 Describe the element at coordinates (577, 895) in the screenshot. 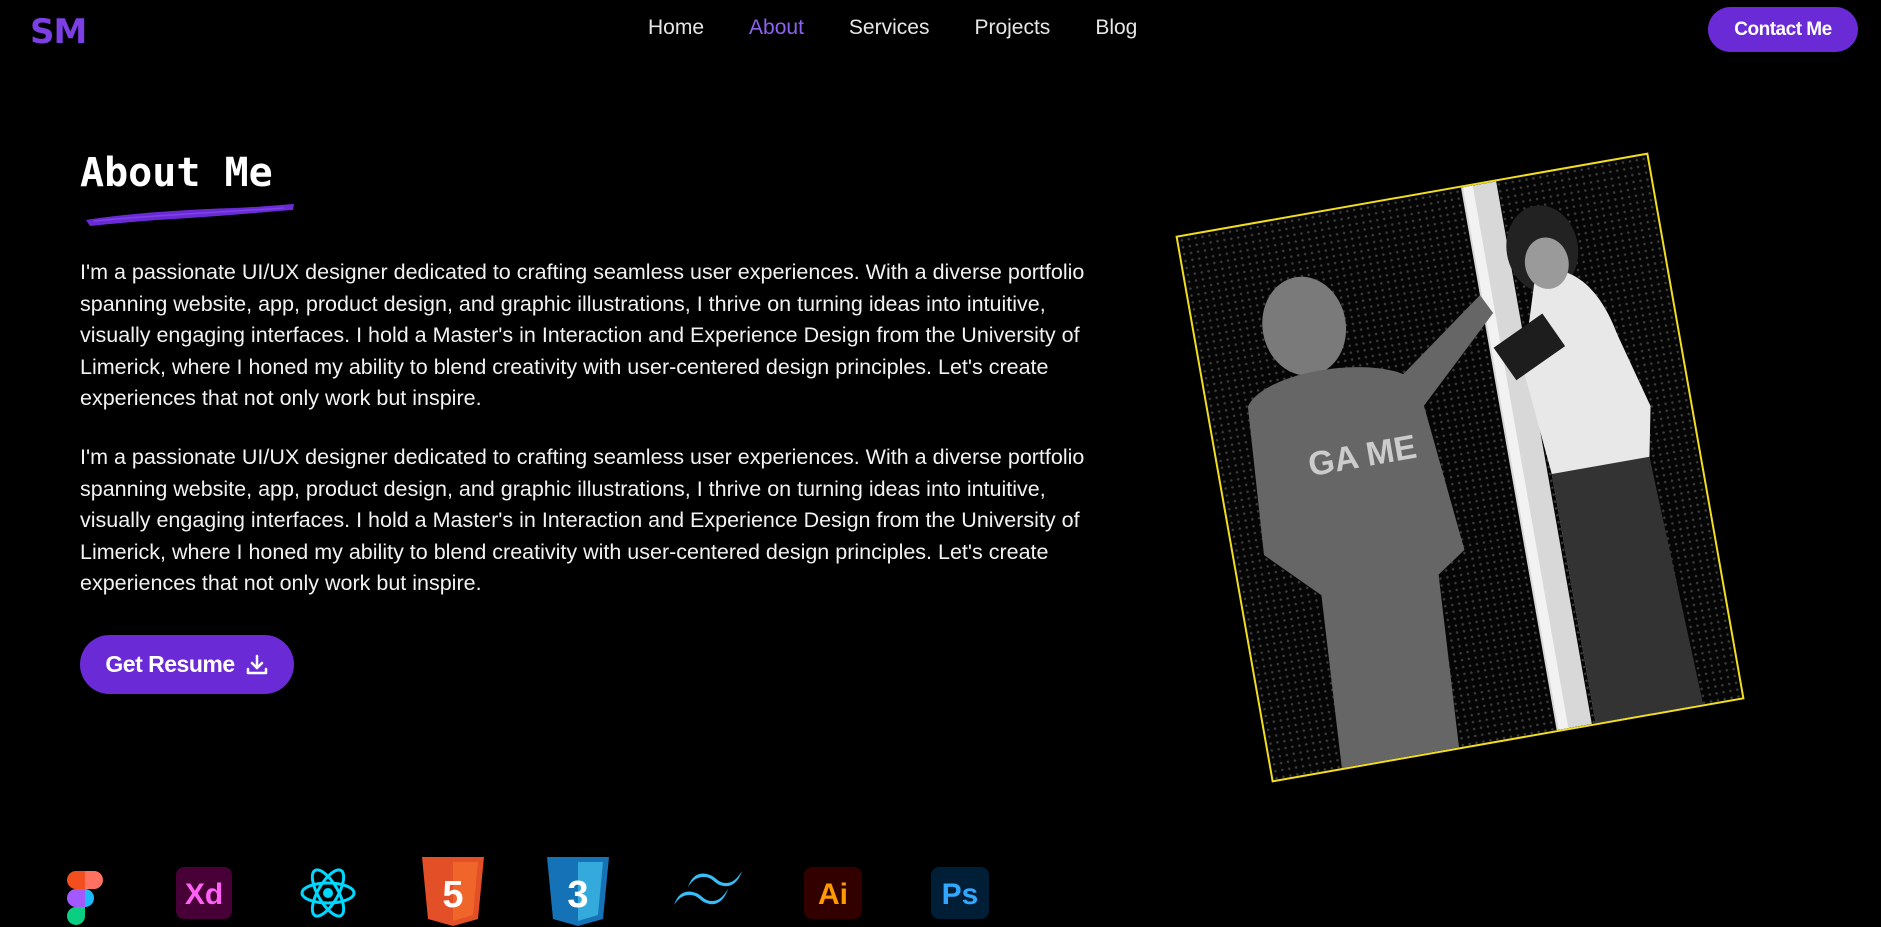

I see `svg-text: 3` at that location.